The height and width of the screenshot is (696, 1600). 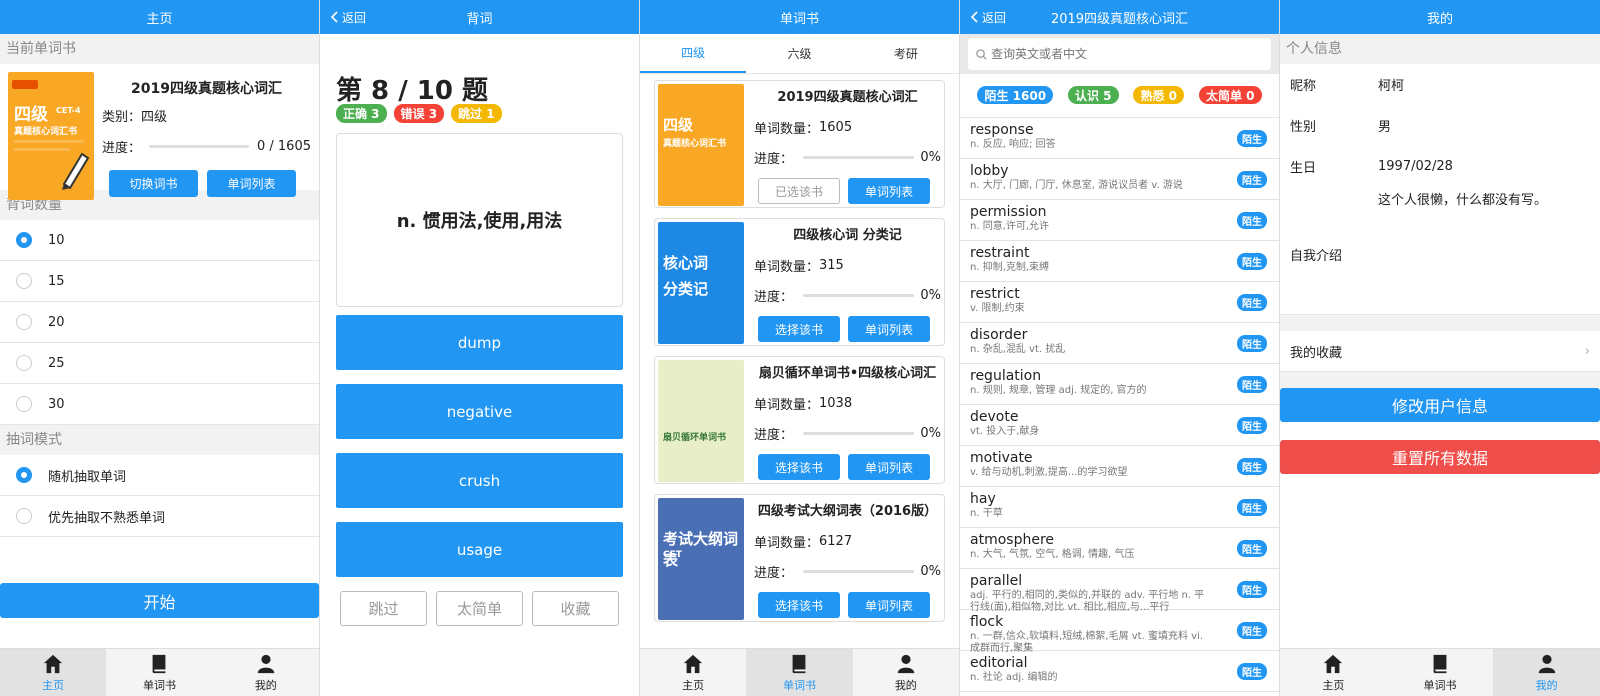 I want to click on word-row: response n. 反应, 响应; 回答 陌生, so click(x=1119, y=138).